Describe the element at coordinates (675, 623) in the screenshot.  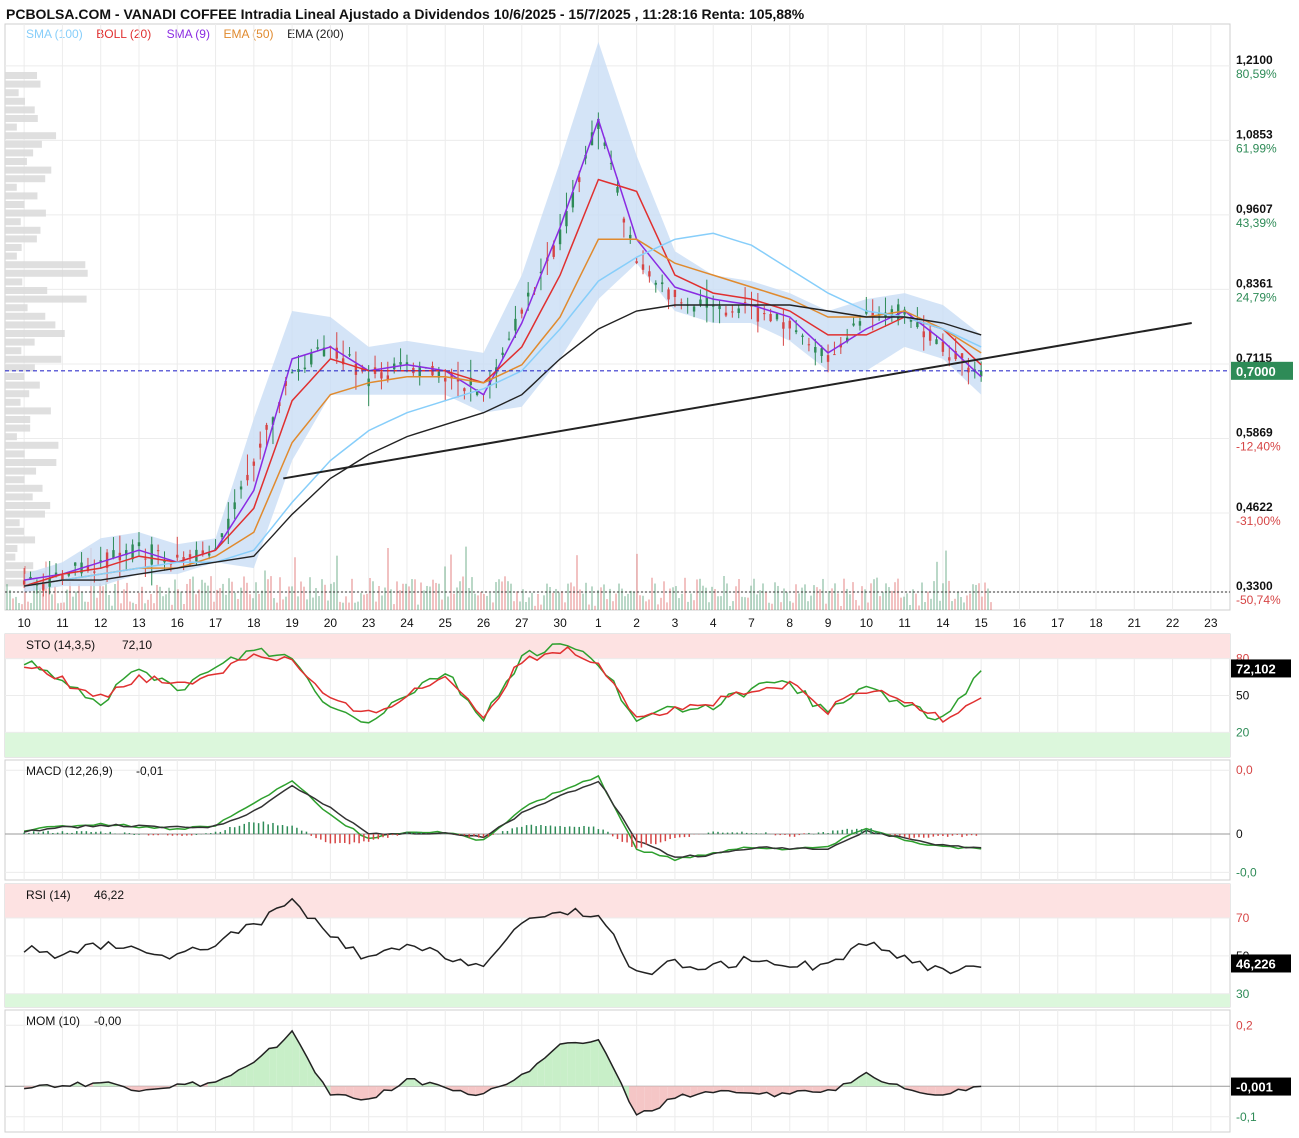
I see `date-tick-label: 3` at that location.